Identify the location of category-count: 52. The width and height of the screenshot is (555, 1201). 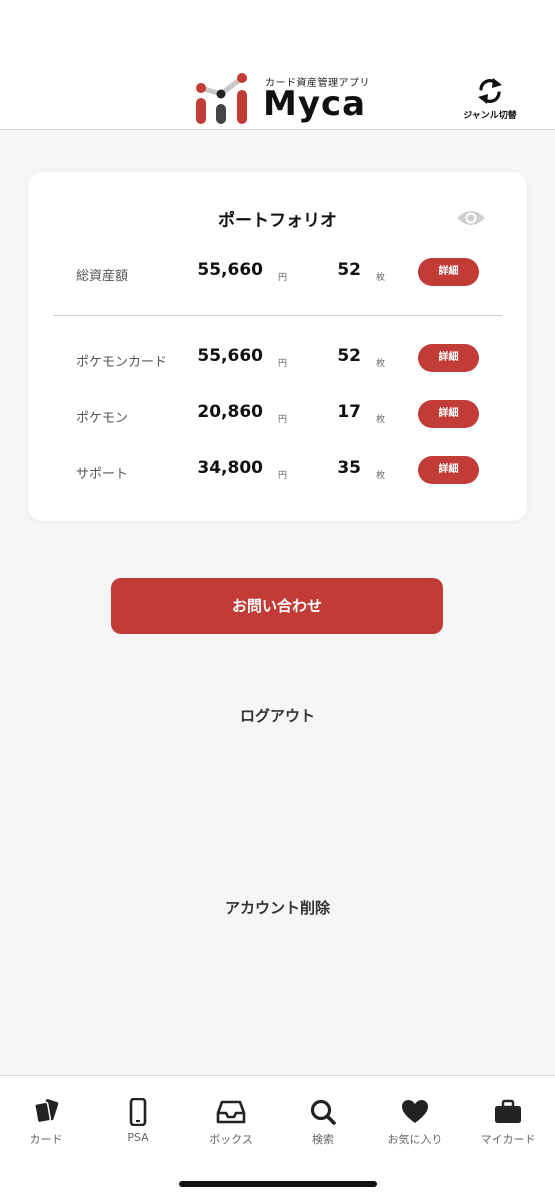
(349, 356).